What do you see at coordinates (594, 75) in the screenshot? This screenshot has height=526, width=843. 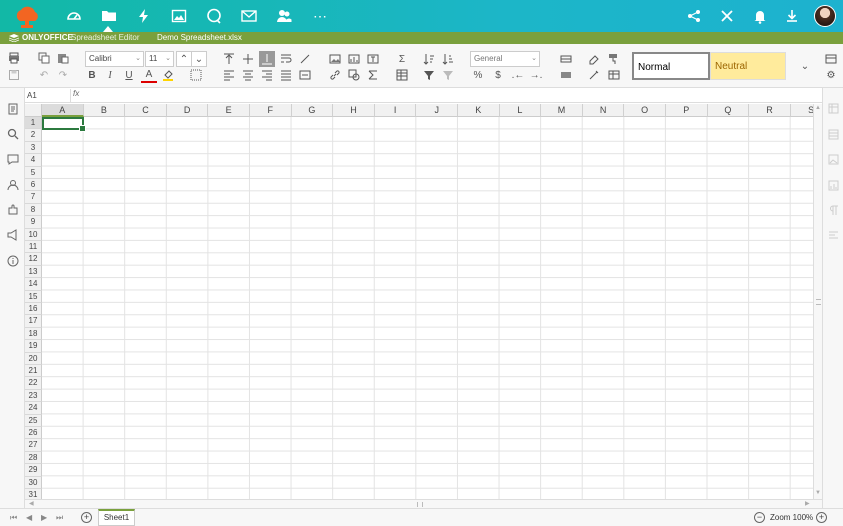 I see `conditional-format-icon` at bounding box center [594, 75].